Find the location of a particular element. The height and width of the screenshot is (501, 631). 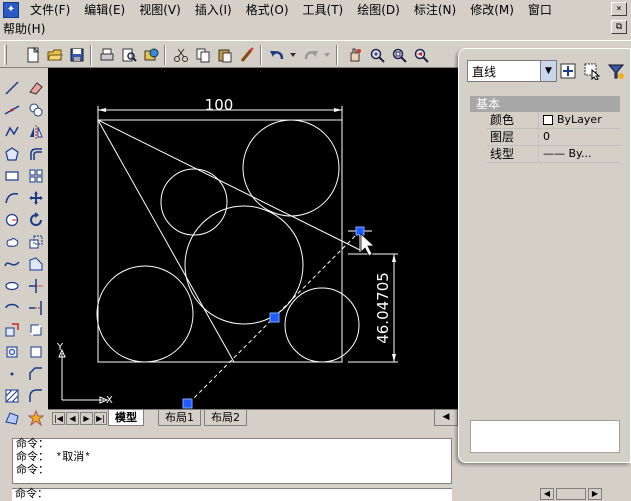

tab-last-icon: ▶| is located at coordinates (100, 418).